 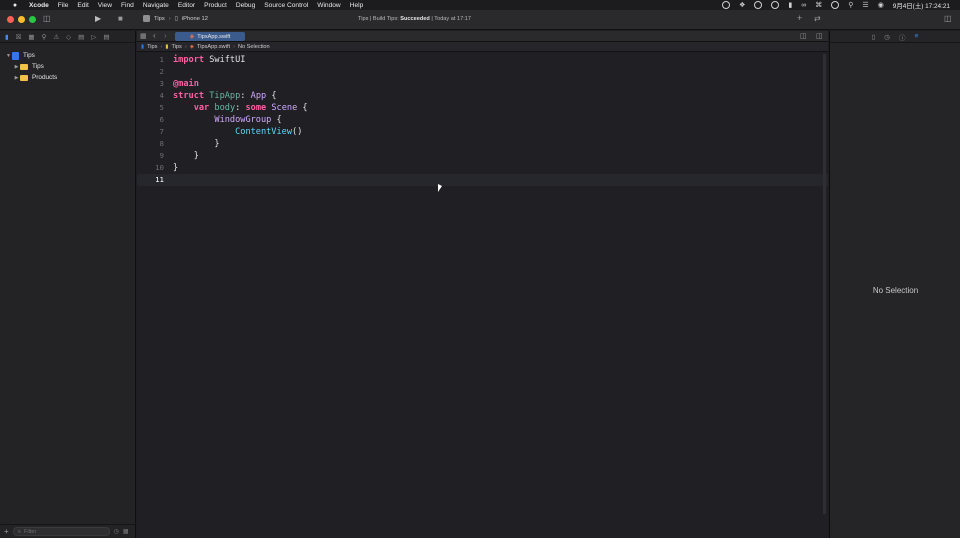 I want to click on navigator-toggle-icon: ◫, so click(x=47, y=18).